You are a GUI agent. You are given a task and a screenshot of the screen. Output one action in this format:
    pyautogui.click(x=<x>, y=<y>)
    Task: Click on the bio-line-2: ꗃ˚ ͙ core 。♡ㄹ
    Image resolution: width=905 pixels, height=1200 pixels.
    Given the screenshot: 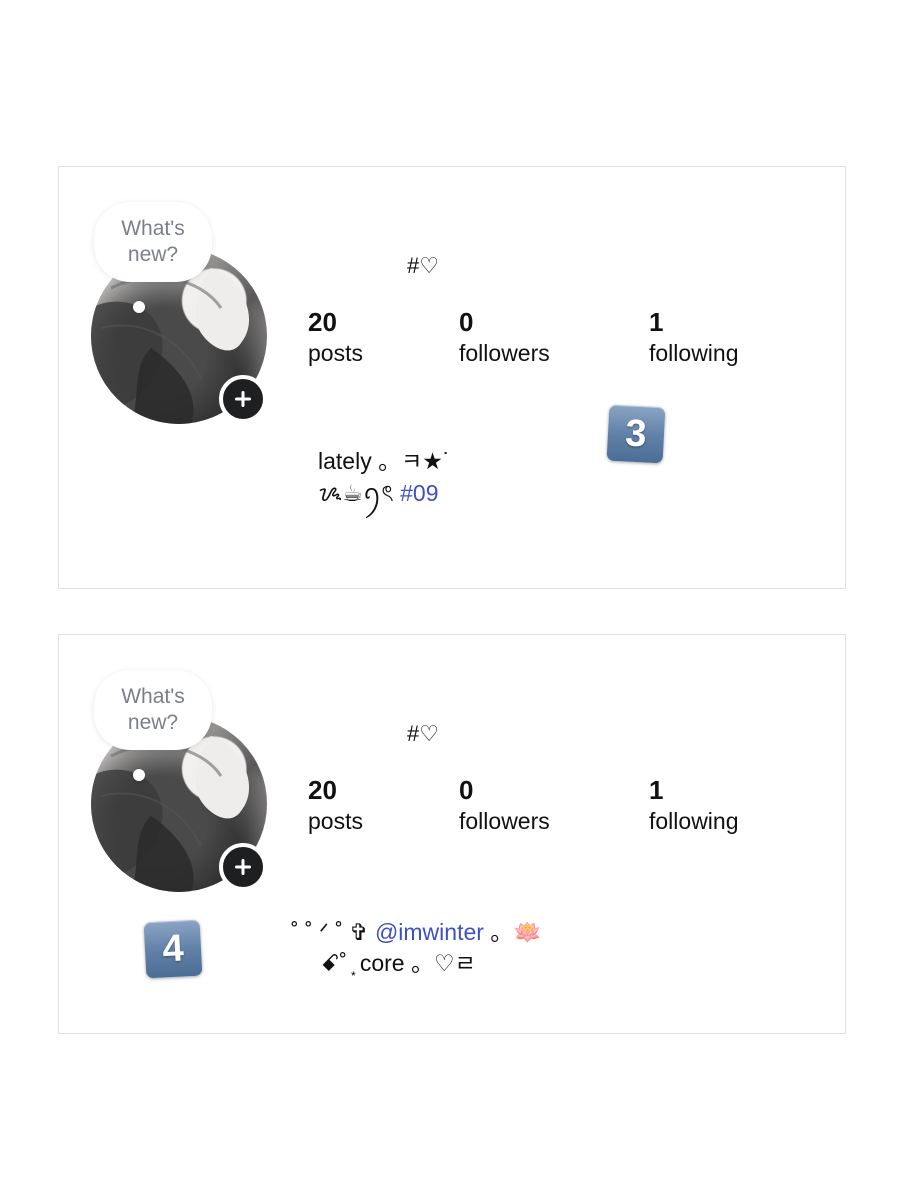 What is the action you would take?
    pyautogui.click(x=398, y=963)
    